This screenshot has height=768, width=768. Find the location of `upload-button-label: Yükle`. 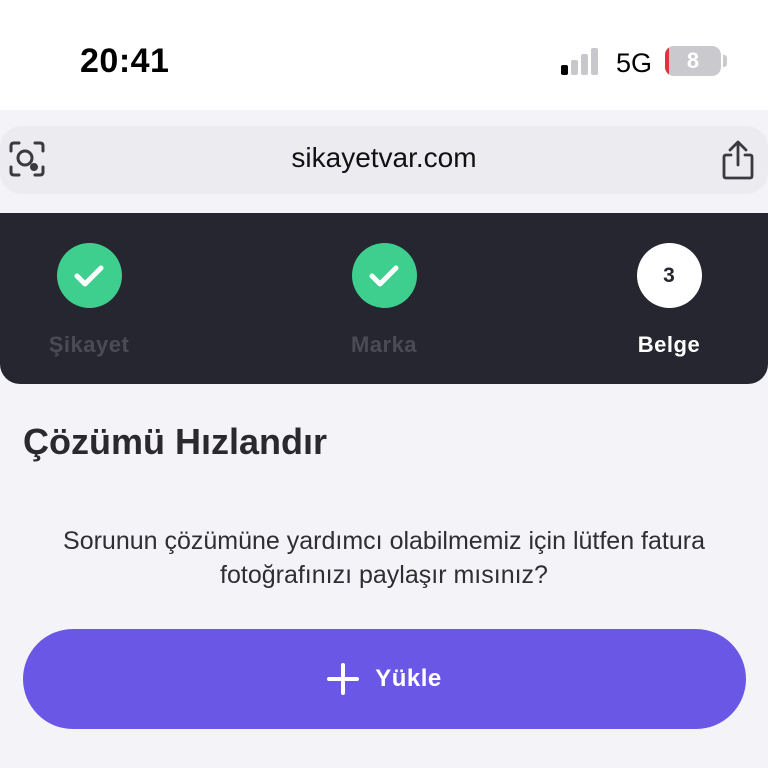

upload-button-label: Yükle is located at coordinates (408, 678).